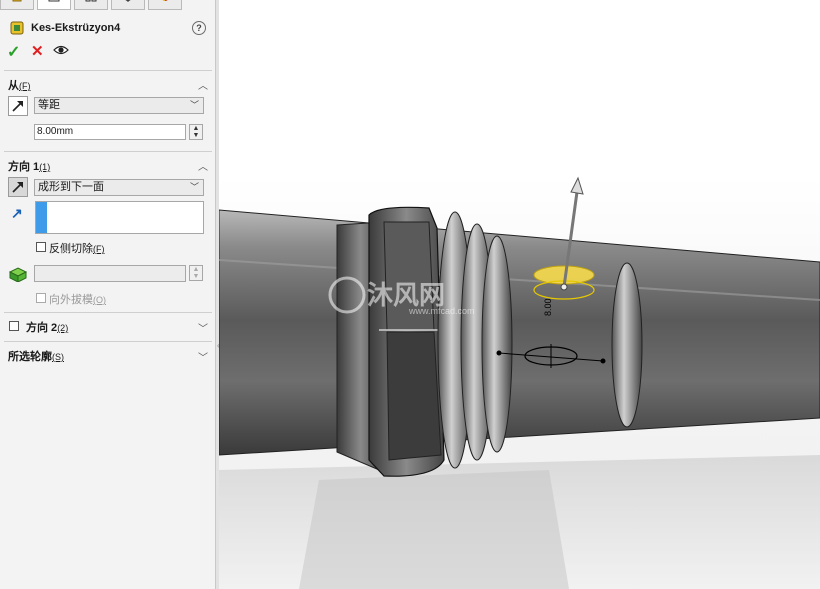 The height and width of the screenshot is (589, 820). Describe the element at coordinates (548, 307) in the screenshot. I see `dimension-label: 8.00` at that location.